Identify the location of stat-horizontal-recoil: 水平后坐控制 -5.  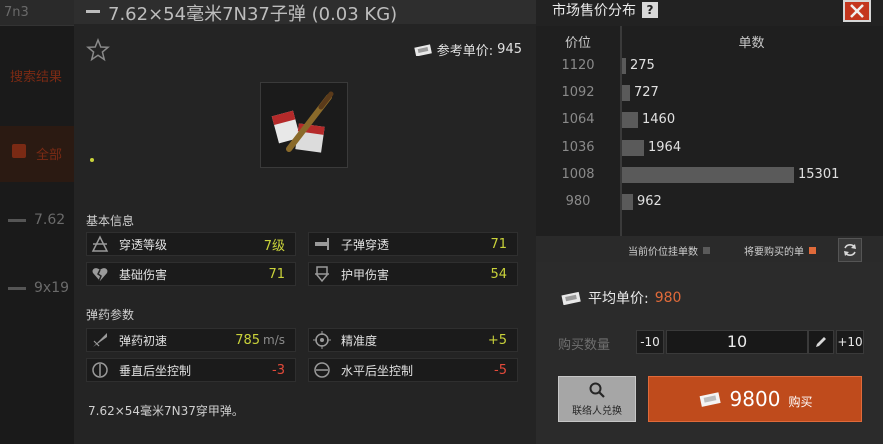
(413, 370).